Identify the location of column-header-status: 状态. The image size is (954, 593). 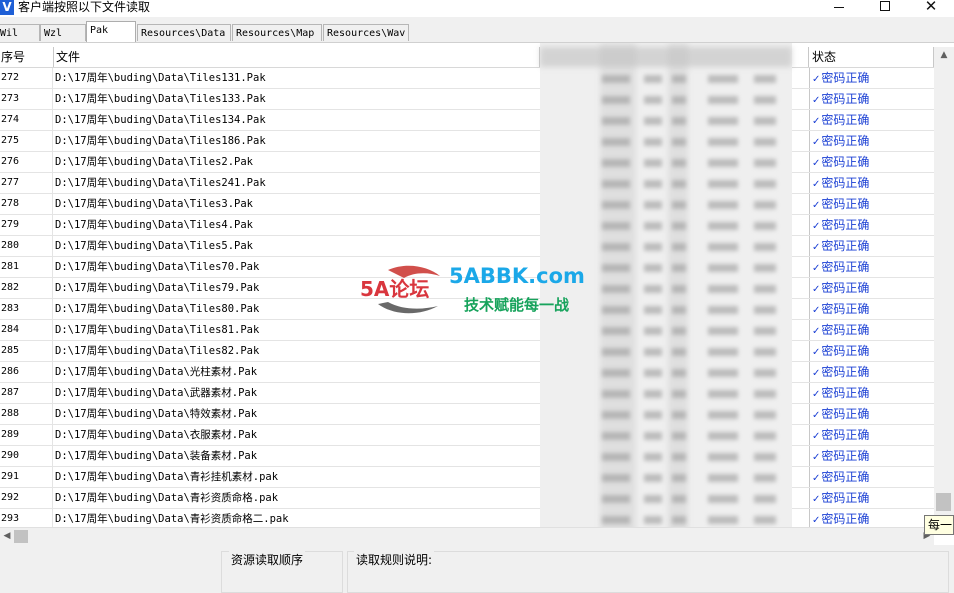
(871, 57).